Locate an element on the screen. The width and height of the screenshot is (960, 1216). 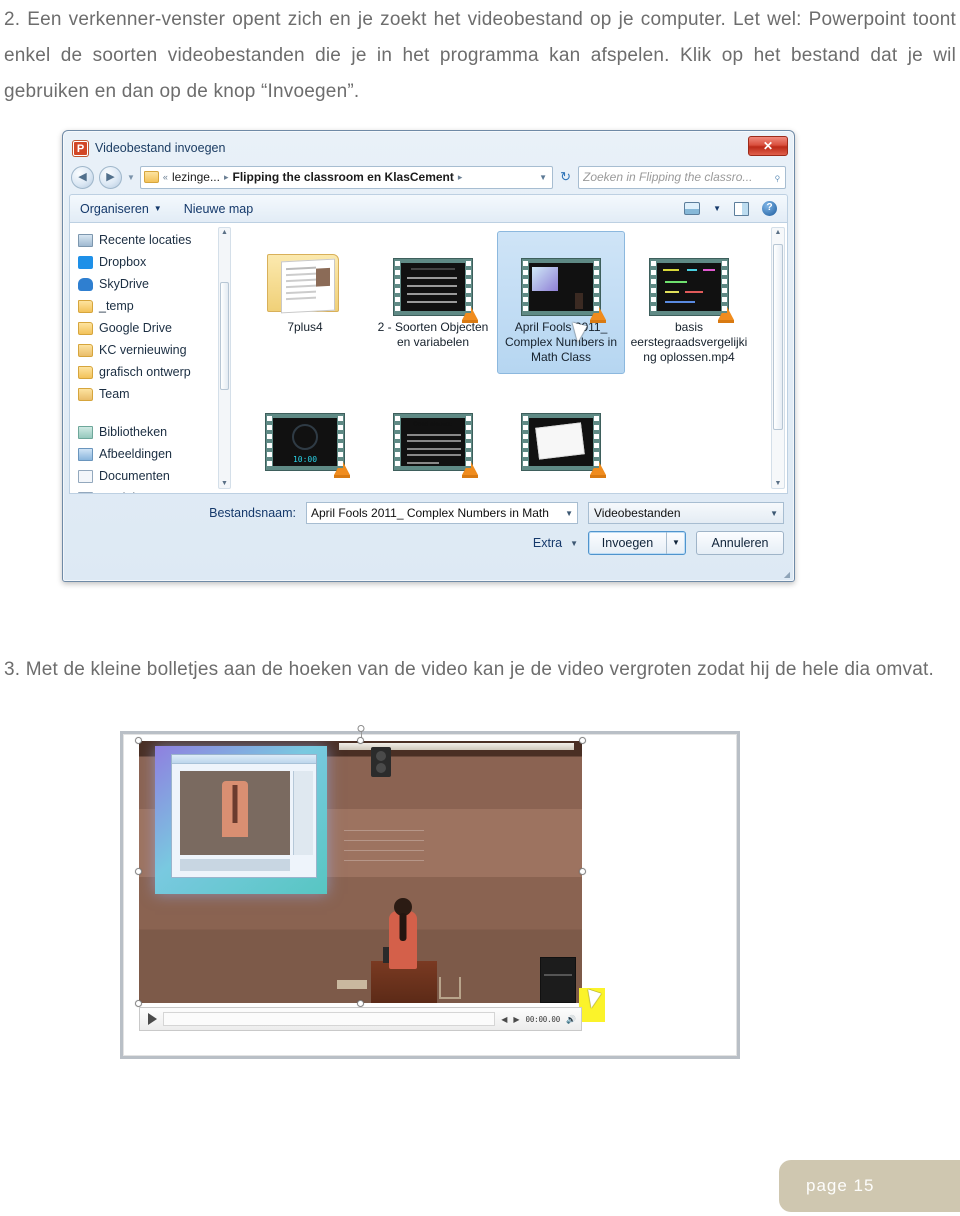
close-icon: ✕ is located at coordinates (768, 146).